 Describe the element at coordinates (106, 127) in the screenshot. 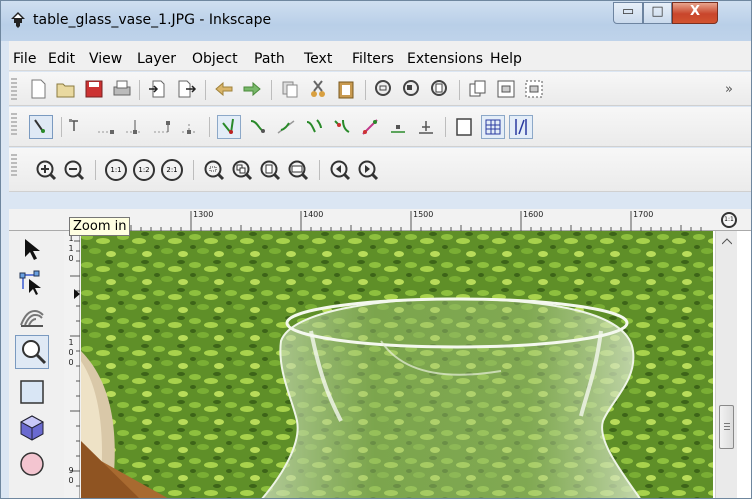

I see `delete-node-icon` at that location.